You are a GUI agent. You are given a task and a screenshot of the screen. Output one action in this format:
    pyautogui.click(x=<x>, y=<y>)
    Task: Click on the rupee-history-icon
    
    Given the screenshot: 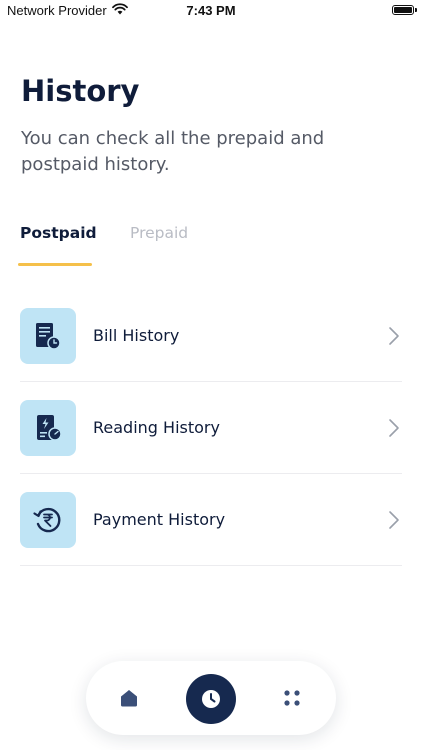 What is the action you would take?
    pyautogui.click(x=48, y=519)
    